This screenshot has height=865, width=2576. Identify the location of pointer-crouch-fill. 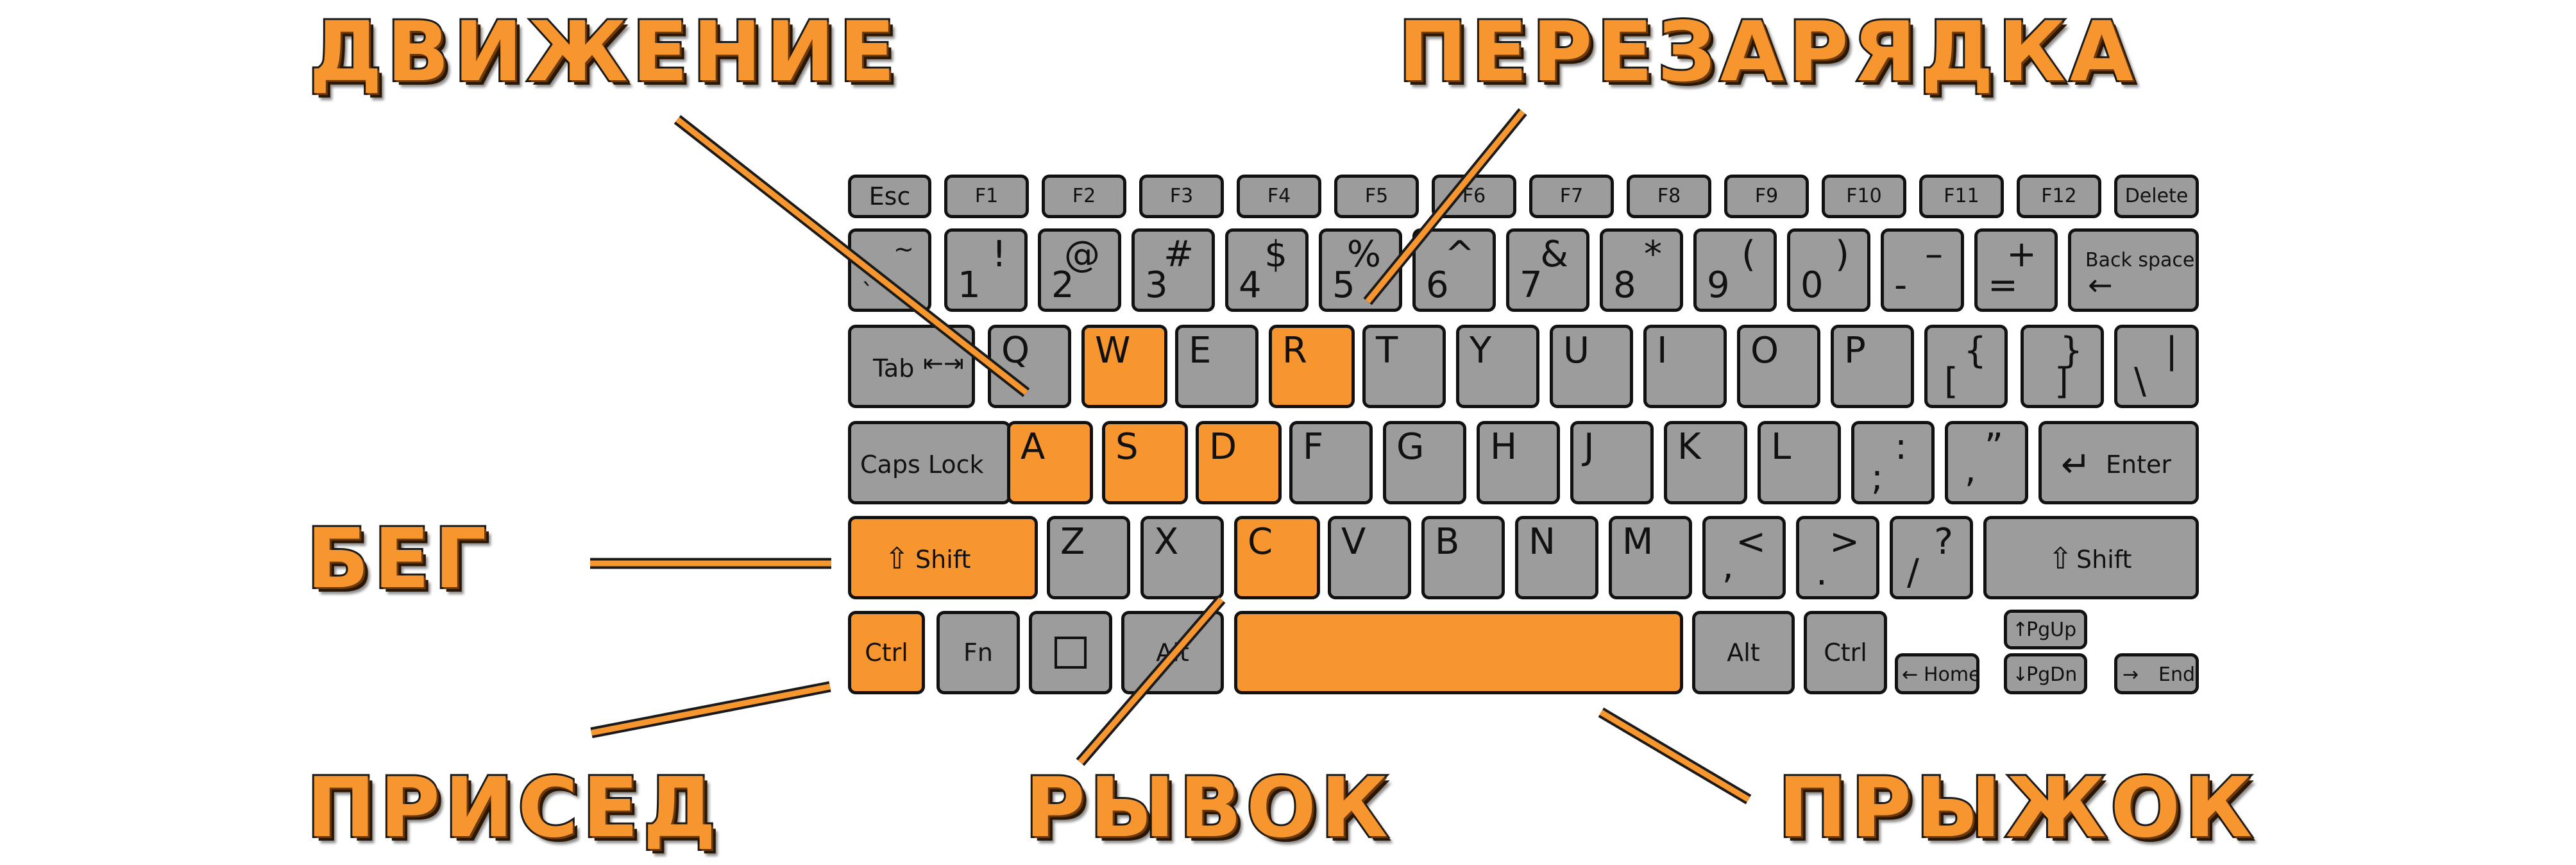
(711, 709).